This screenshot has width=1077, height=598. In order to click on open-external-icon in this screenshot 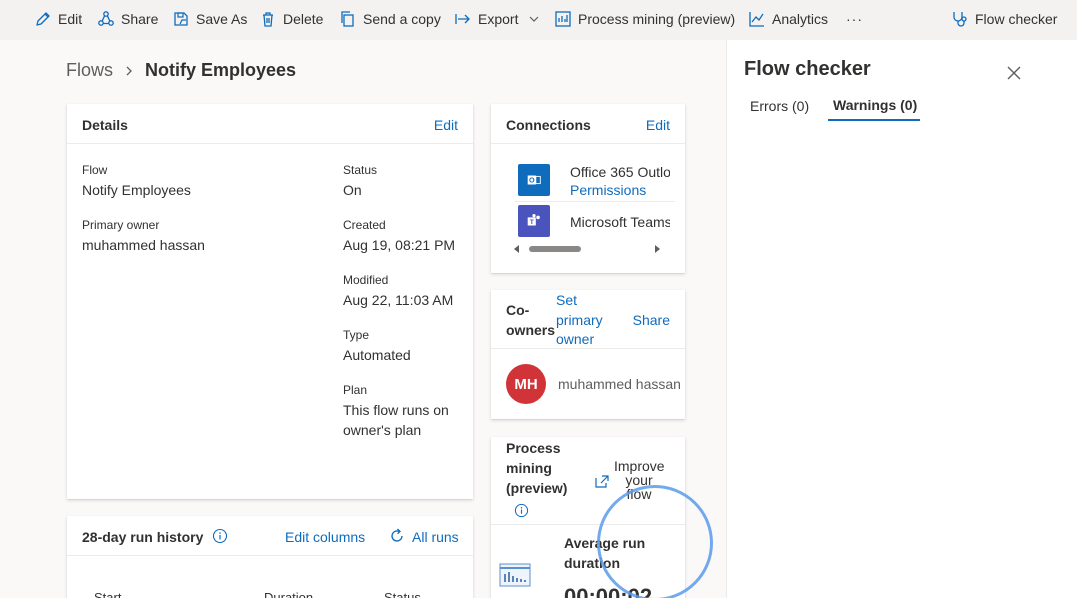, I will do `click(602, 481)`.